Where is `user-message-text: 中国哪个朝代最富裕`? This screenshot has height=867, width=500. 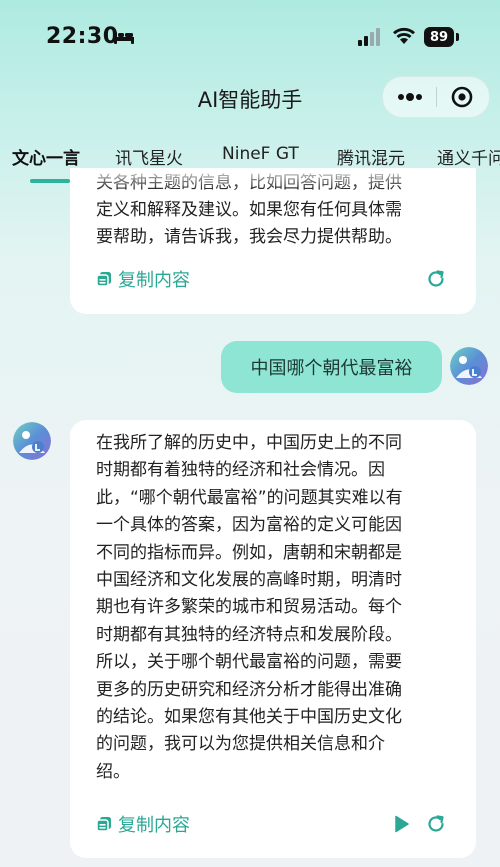
user-message-text: 中国哪个朝代最富裕 is located at coordinates (331, 368).